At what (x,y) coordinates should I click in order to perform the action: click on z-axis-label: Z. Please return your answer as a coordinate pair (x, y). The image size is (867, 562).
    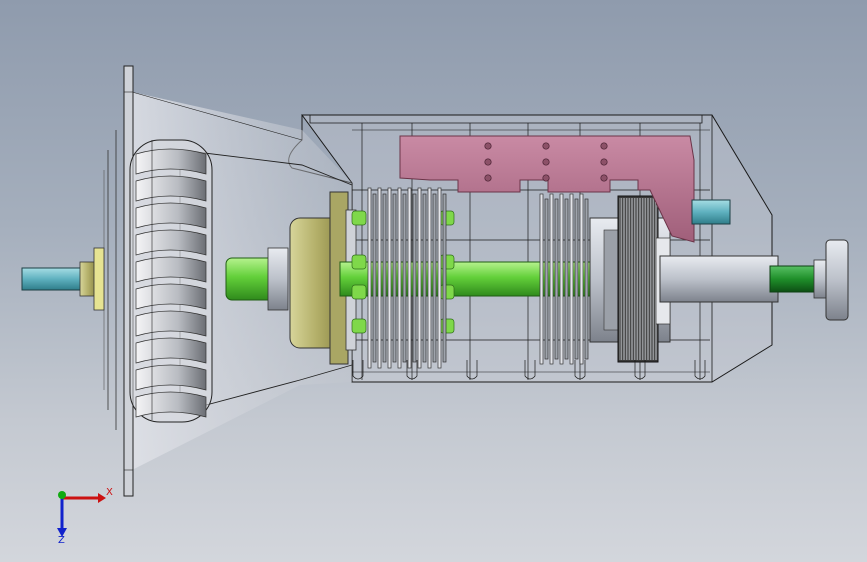
    Looking at the image, I should click on (61, 539).